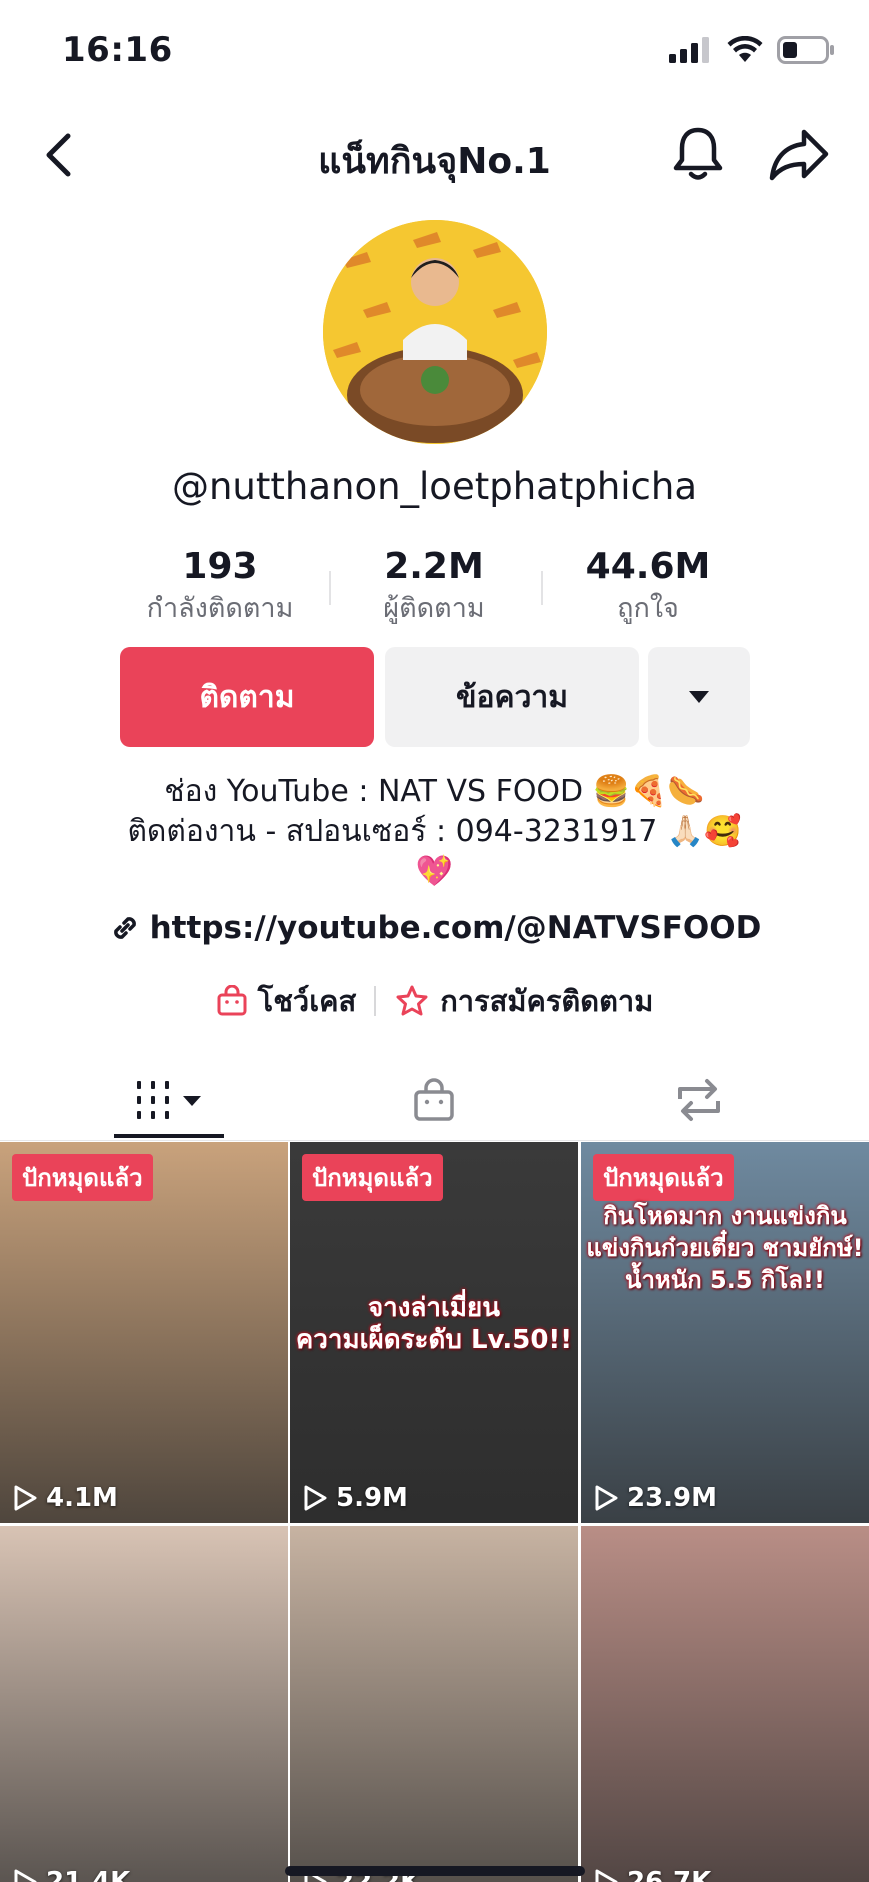 Image resolution: width=869 pixels, height=1882 pixels. I want to click on following-stat: 193 กำลังติดตาม, so click(220, 587).